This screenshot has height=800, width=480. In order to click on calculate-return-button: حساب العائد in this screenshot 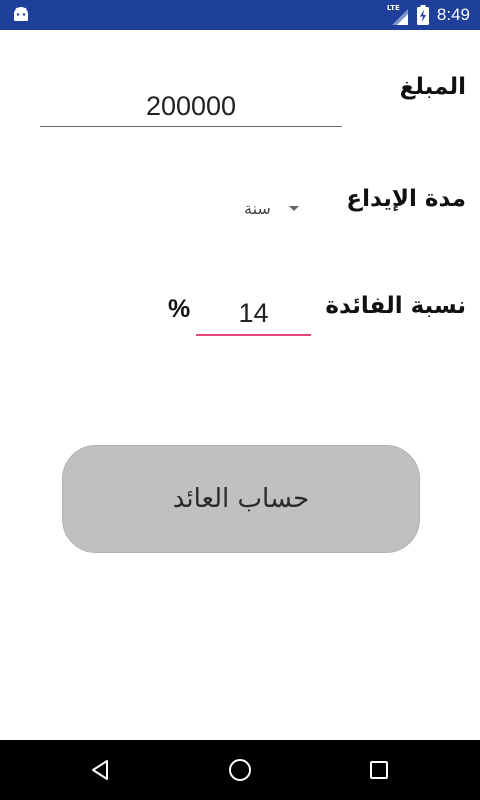, I will do `click(241, 499)`.